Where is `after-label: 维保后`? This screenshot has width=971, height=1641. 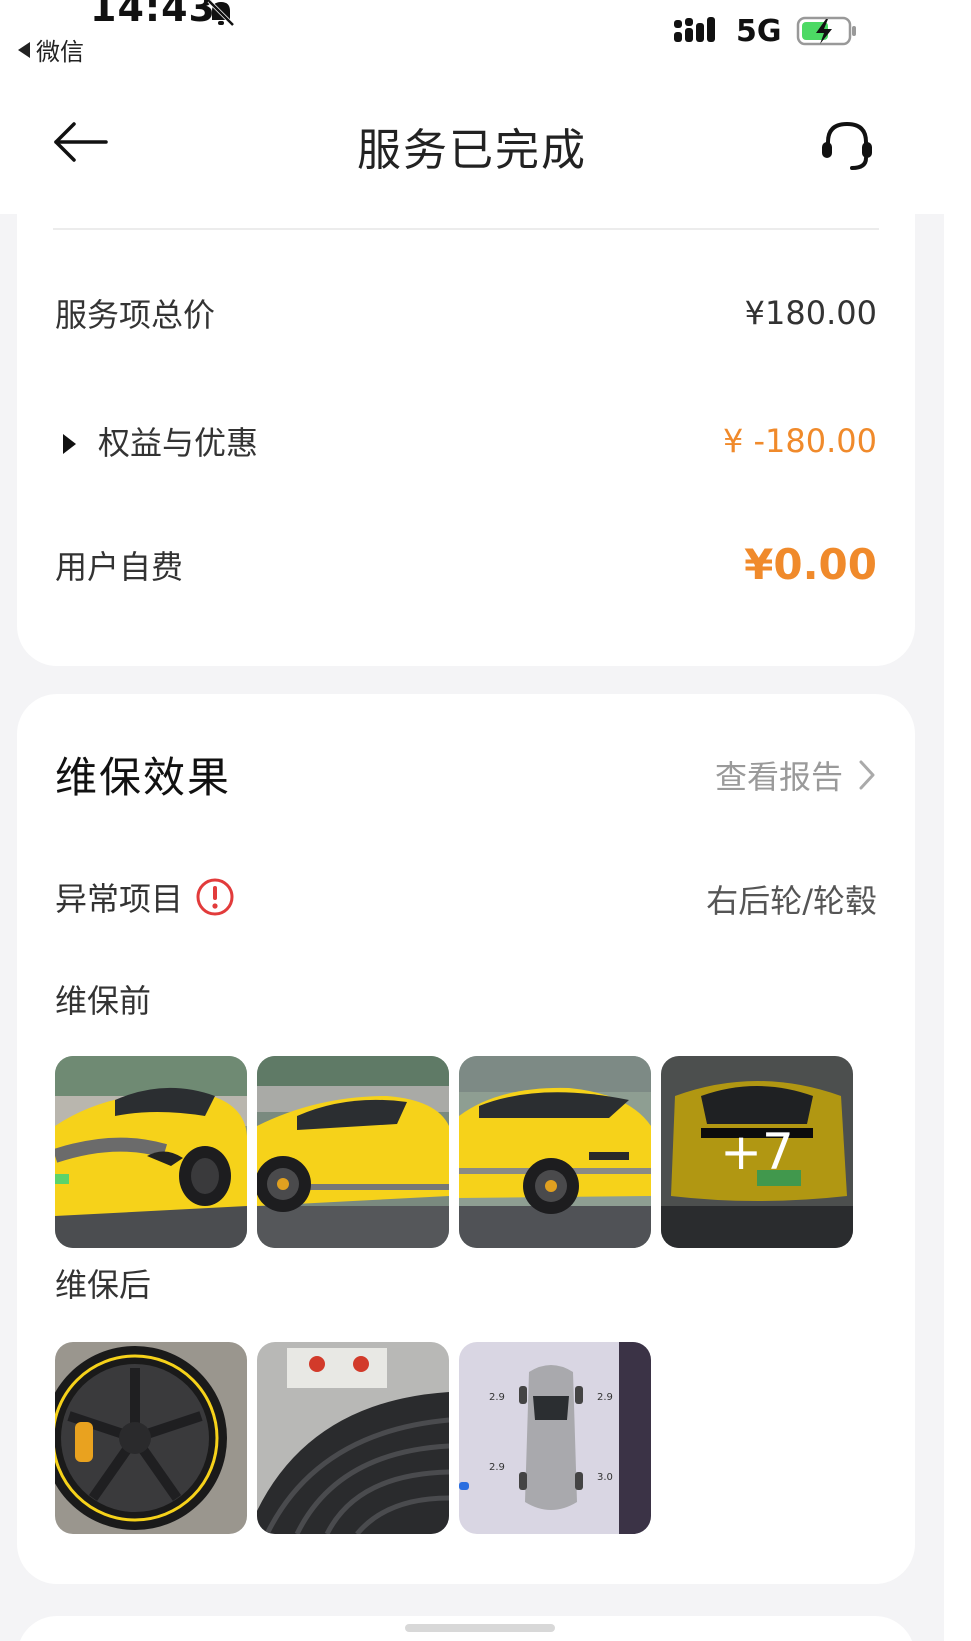
after-label: 维保后 is located at coordinates (103, 1285).